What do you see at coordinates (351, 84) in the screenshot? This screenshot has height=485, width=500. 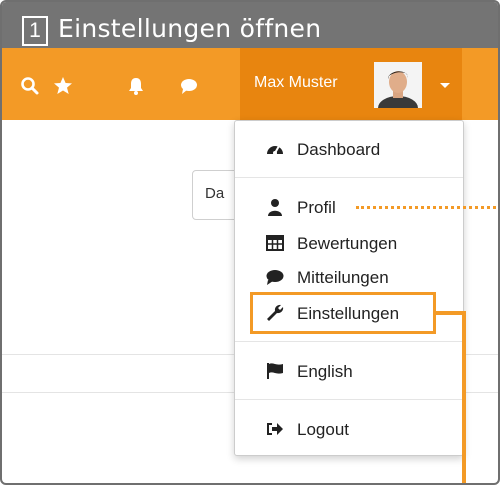 I see `user-menu-toggle: Max Muster` at bounding box center [351, 84].